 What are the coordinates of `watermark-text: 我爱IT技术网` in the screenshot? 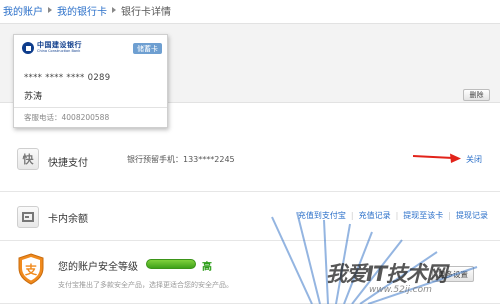 It's located at (386, 274).